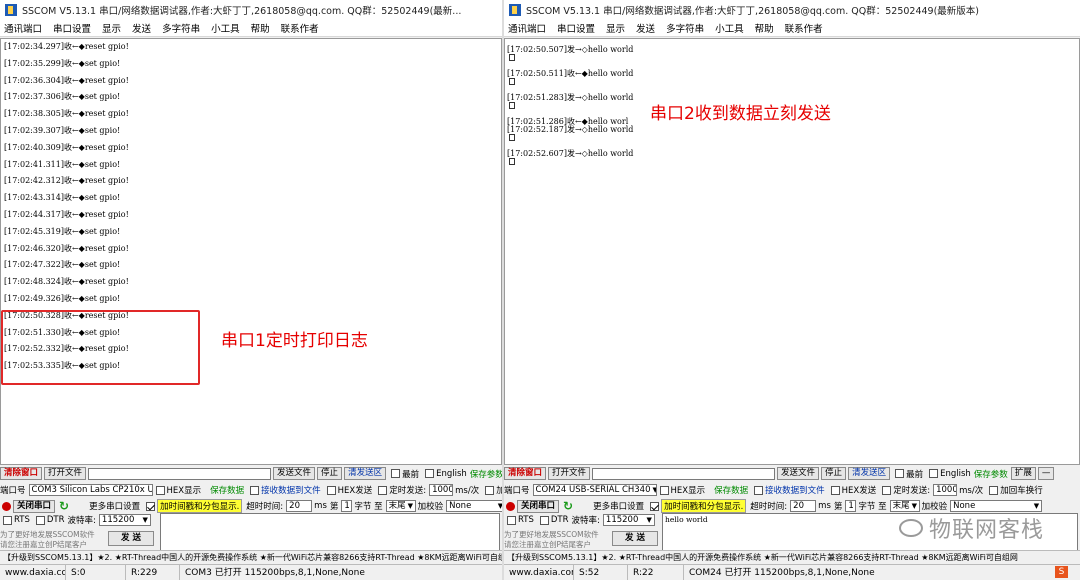 Image resolution: width=1080 pixels, height=580 pixels. I want to click on log-line: [17:02:43.314]收←◆set gpio!, so click(251, 198).